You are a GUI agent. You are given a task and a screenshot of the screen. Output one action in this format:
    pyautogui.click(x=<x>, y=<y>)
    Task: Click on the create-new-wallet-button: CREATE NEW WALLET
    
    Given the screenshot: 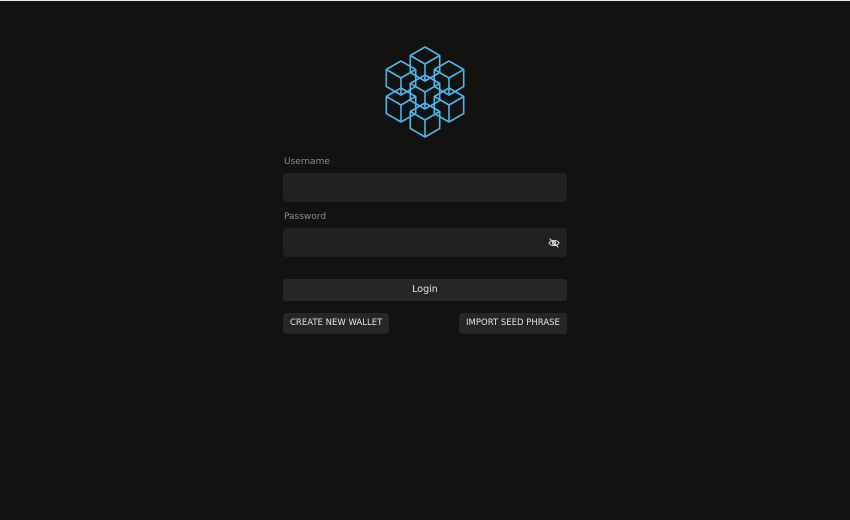 What is the action you would take?
    pyautogui.click(x=336, y=323)
    